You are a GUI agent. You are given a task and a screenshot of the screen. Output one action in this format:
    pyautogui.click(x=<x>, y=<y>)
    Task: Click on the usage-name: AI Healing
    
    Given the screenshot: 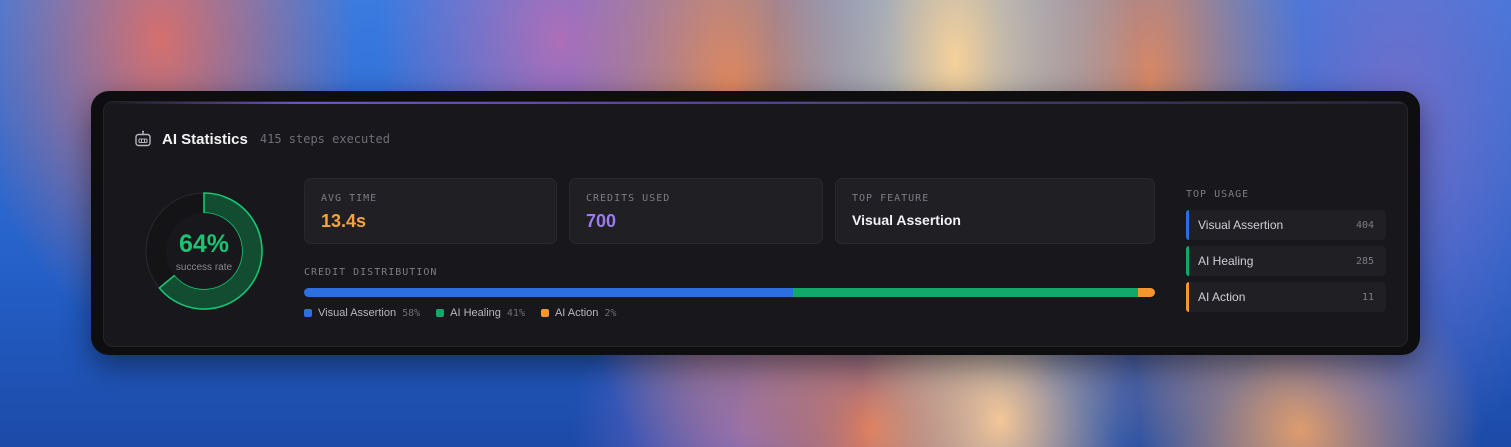 What is the action you would take?
    pyautogui.click(x=1226, y=261)
    